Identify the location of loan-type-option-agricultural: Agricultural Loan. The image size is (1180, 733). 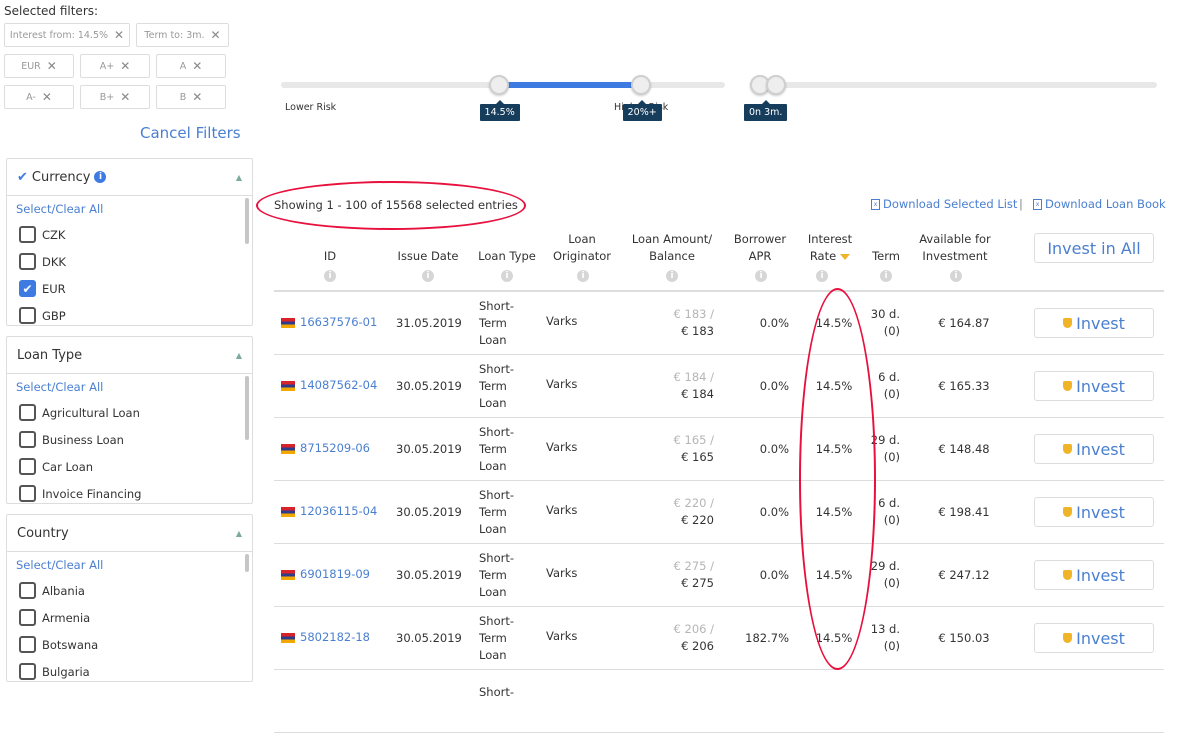
(79, 412).